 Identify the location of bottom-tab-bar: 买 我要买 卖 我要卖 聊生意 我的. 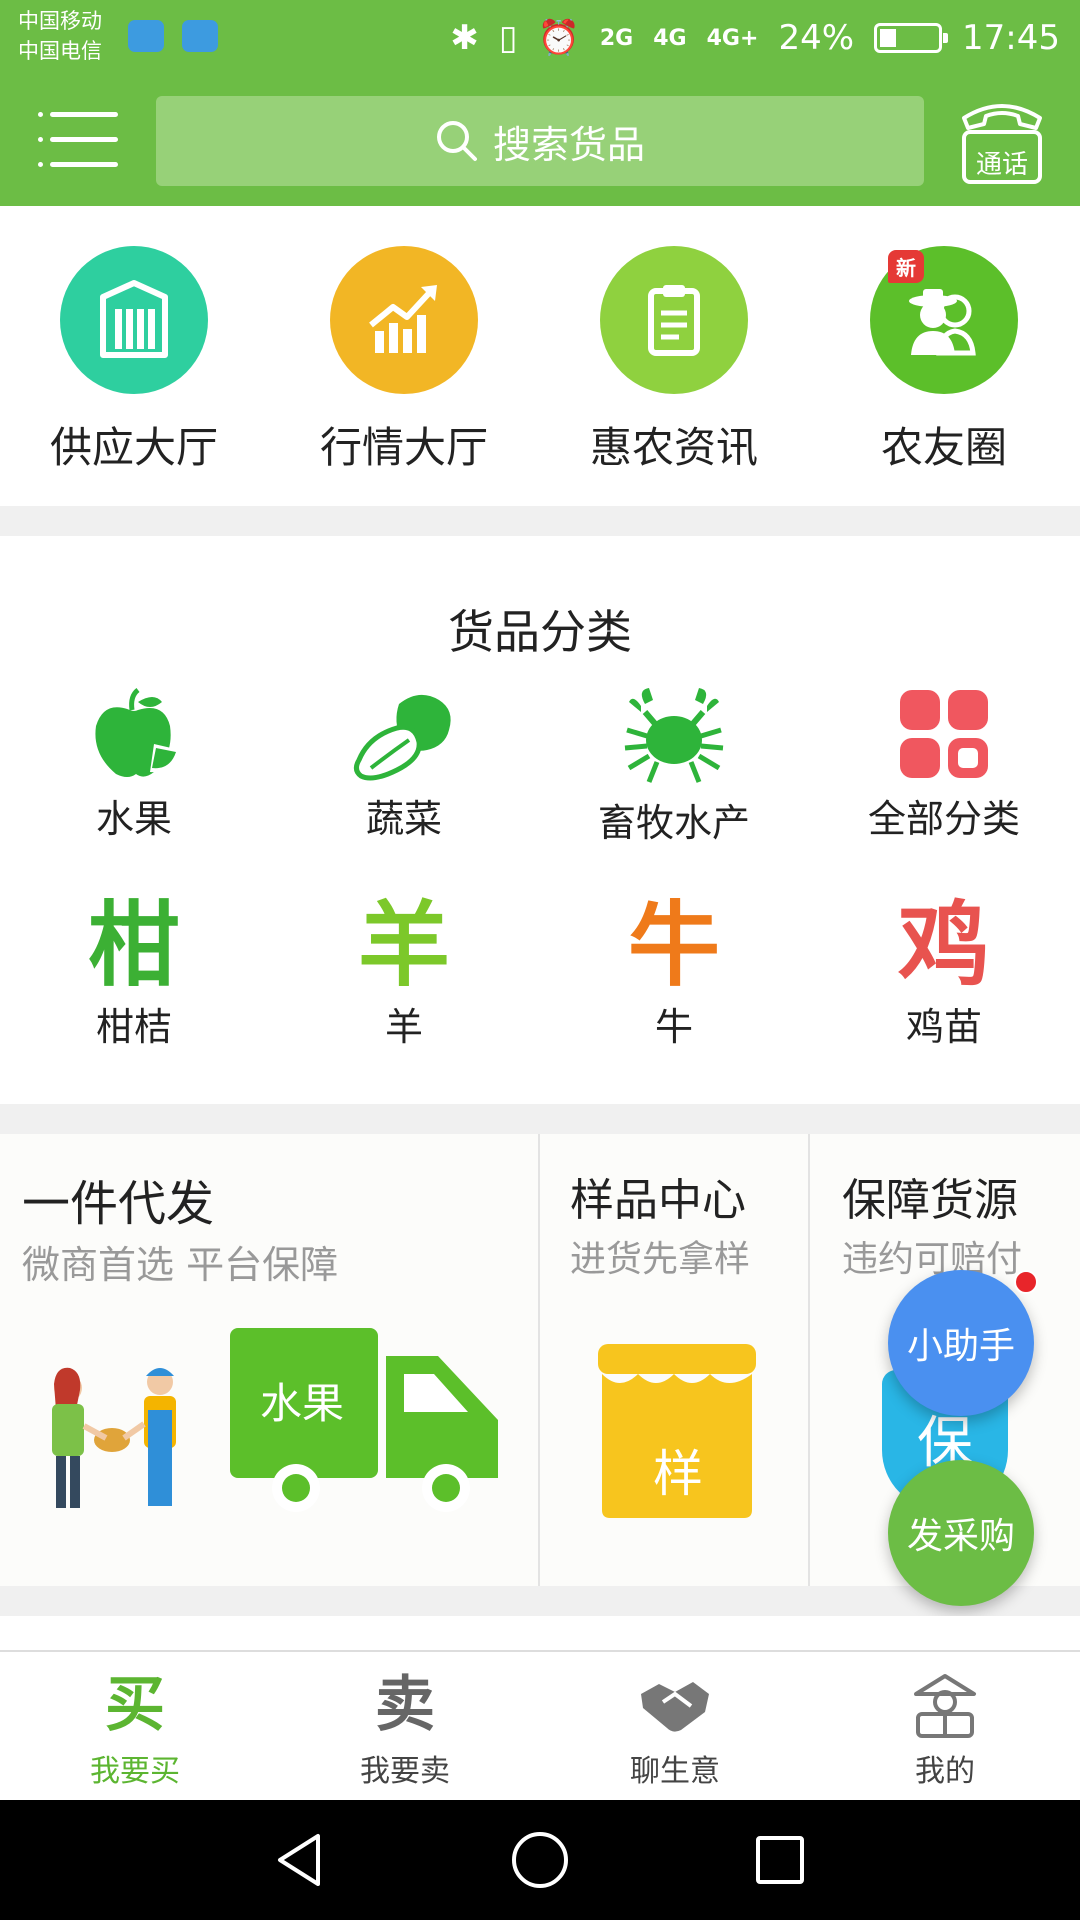
(540, 1725).